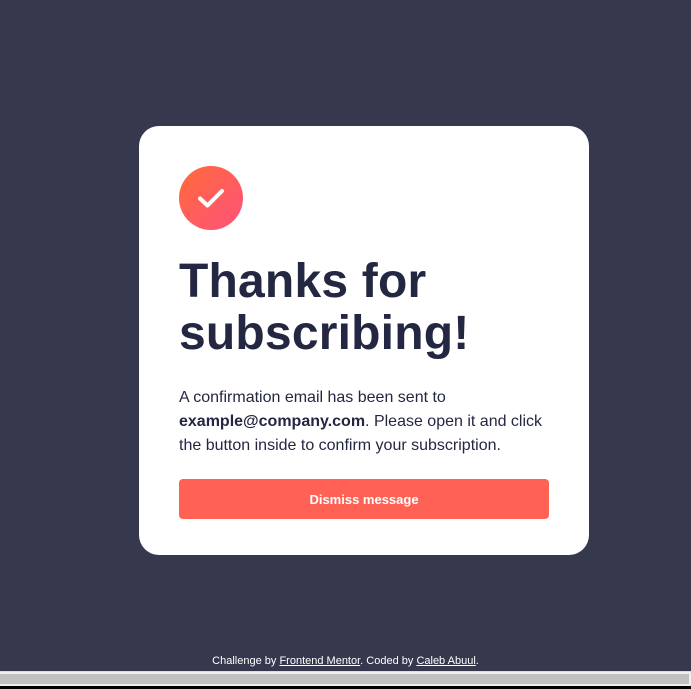  I want to click on scrollbar-thumb, so click(344, 679).